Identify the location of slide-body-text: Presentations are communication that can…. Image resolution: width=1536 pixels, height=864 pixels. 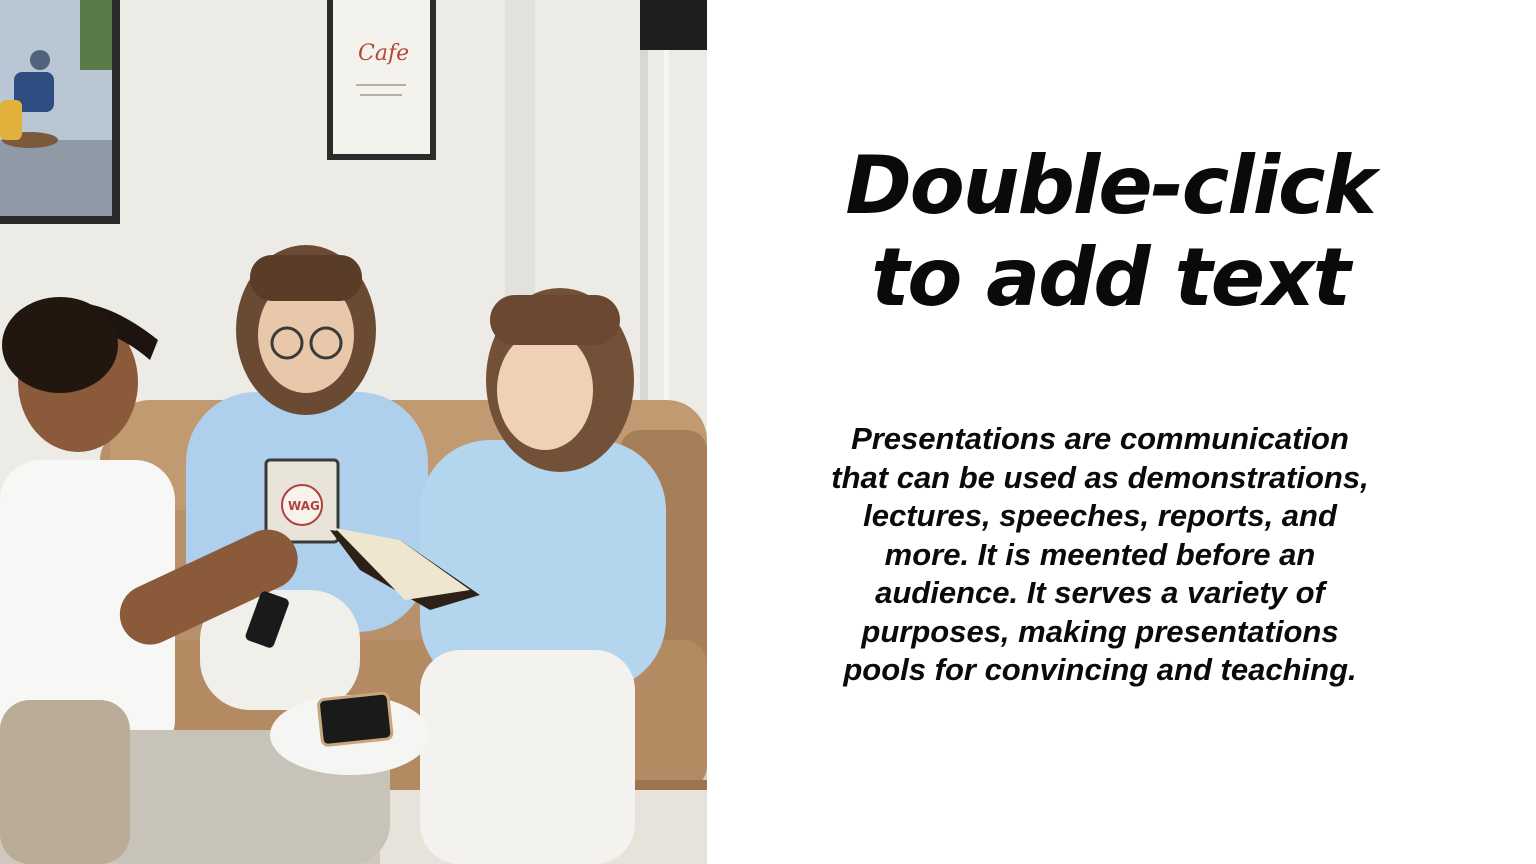
(1100, 555).